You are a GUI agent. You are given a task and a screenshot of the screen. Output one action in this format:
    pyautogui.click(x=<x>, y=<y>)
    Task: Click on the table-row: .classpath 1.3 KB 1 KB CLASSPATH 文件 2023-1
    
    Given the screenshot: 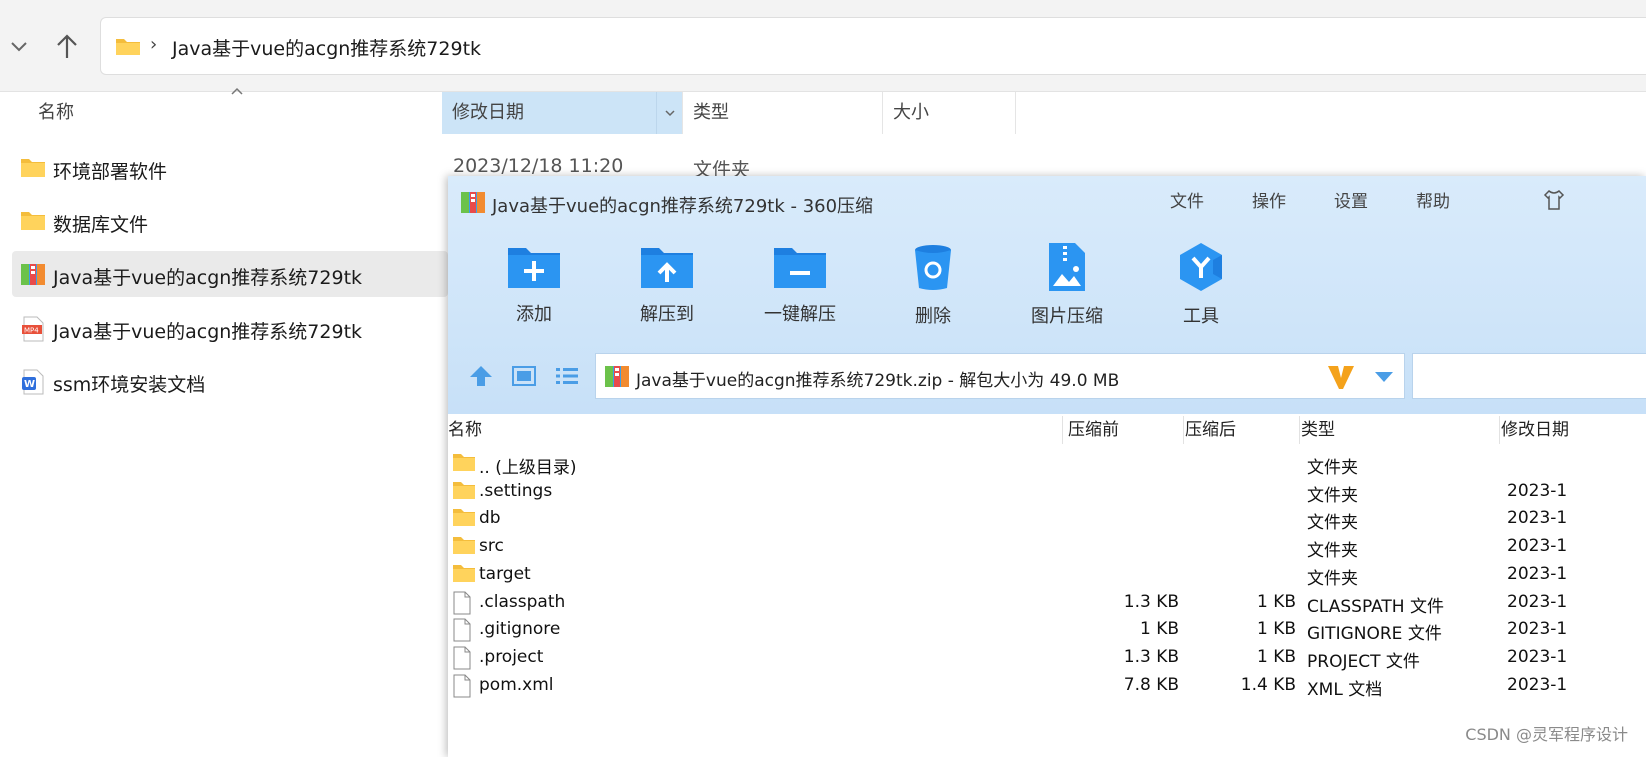 What is the action you would take?
    pyautogui.click(x=1047, y=603)
    